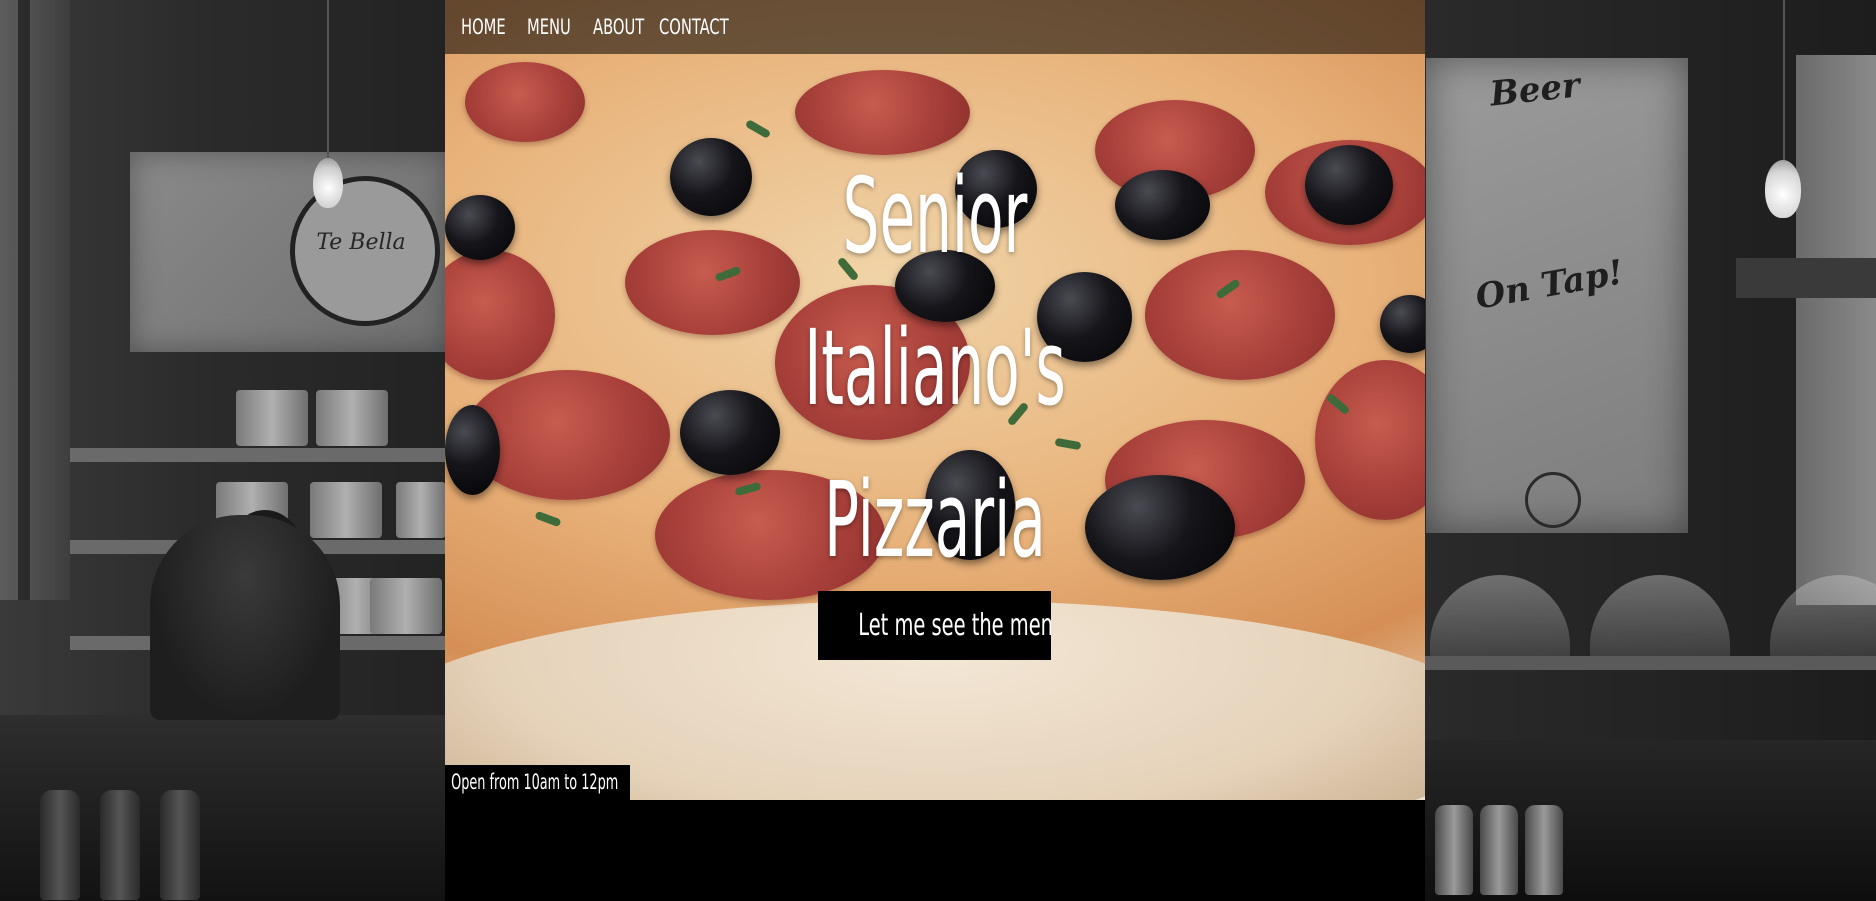 This screenshot has height=901, width=1876. I want to click on see-menu-button-label: Let me see the menu, so click(954, 625).